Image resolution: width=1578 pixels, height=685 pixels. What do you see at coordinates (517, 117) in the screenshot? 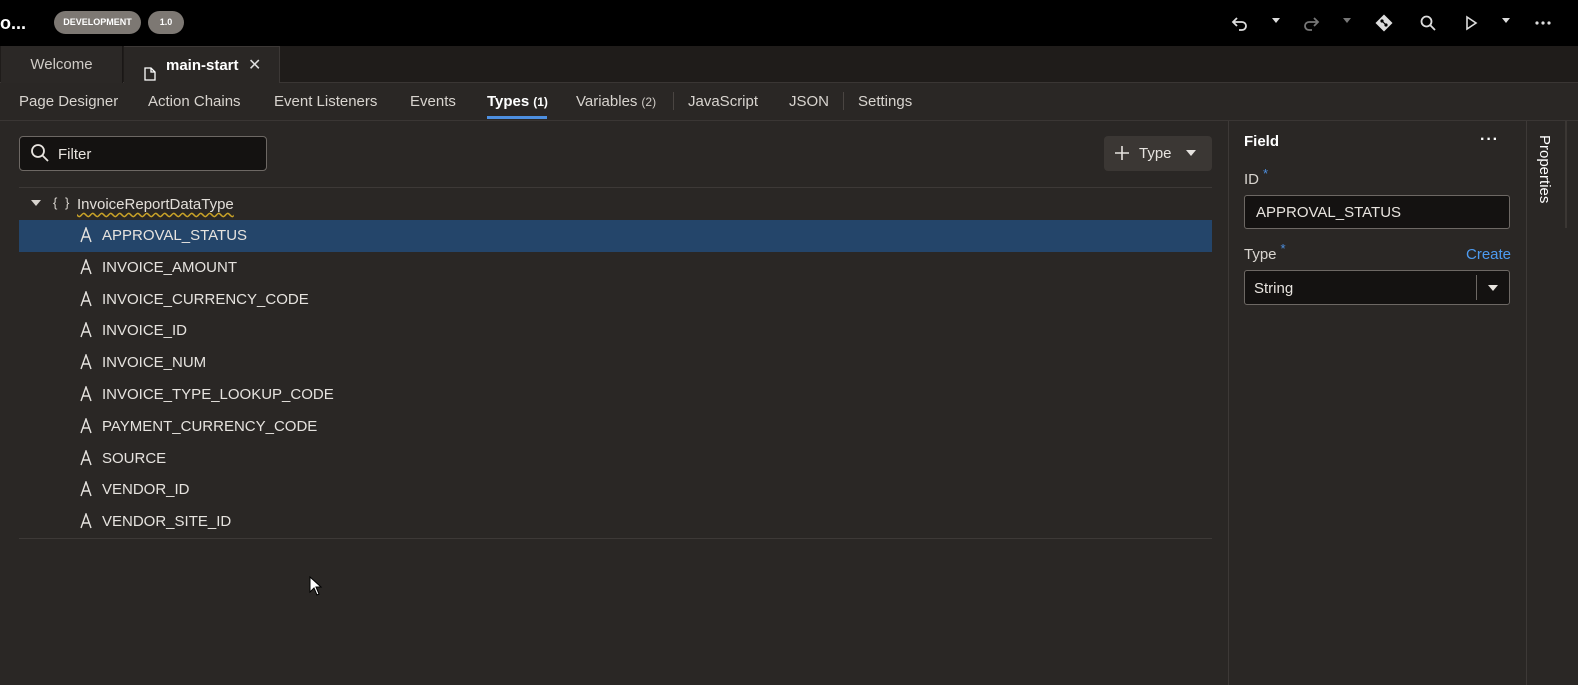
I see `active-tab-indicator` at bounding box center [517, 117].